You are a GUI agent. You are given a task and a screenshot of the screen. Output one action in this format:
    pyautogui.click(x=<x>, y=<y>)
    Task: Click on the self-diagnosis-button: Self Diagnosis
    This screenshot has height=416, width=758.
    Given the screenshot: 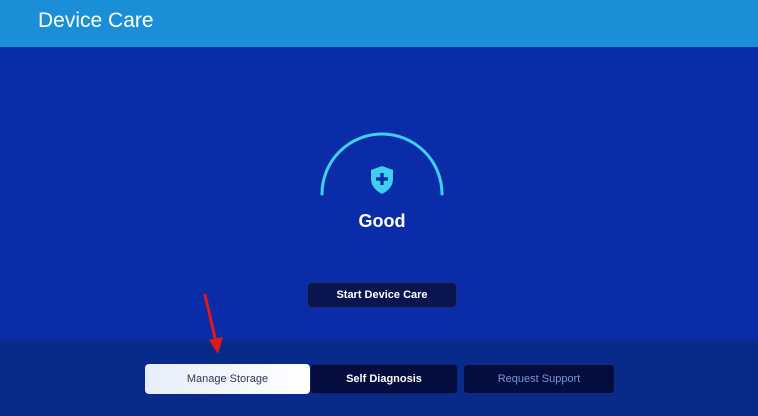 What is the action you would take?
    pyautogui.click(x=384, y=379)
    